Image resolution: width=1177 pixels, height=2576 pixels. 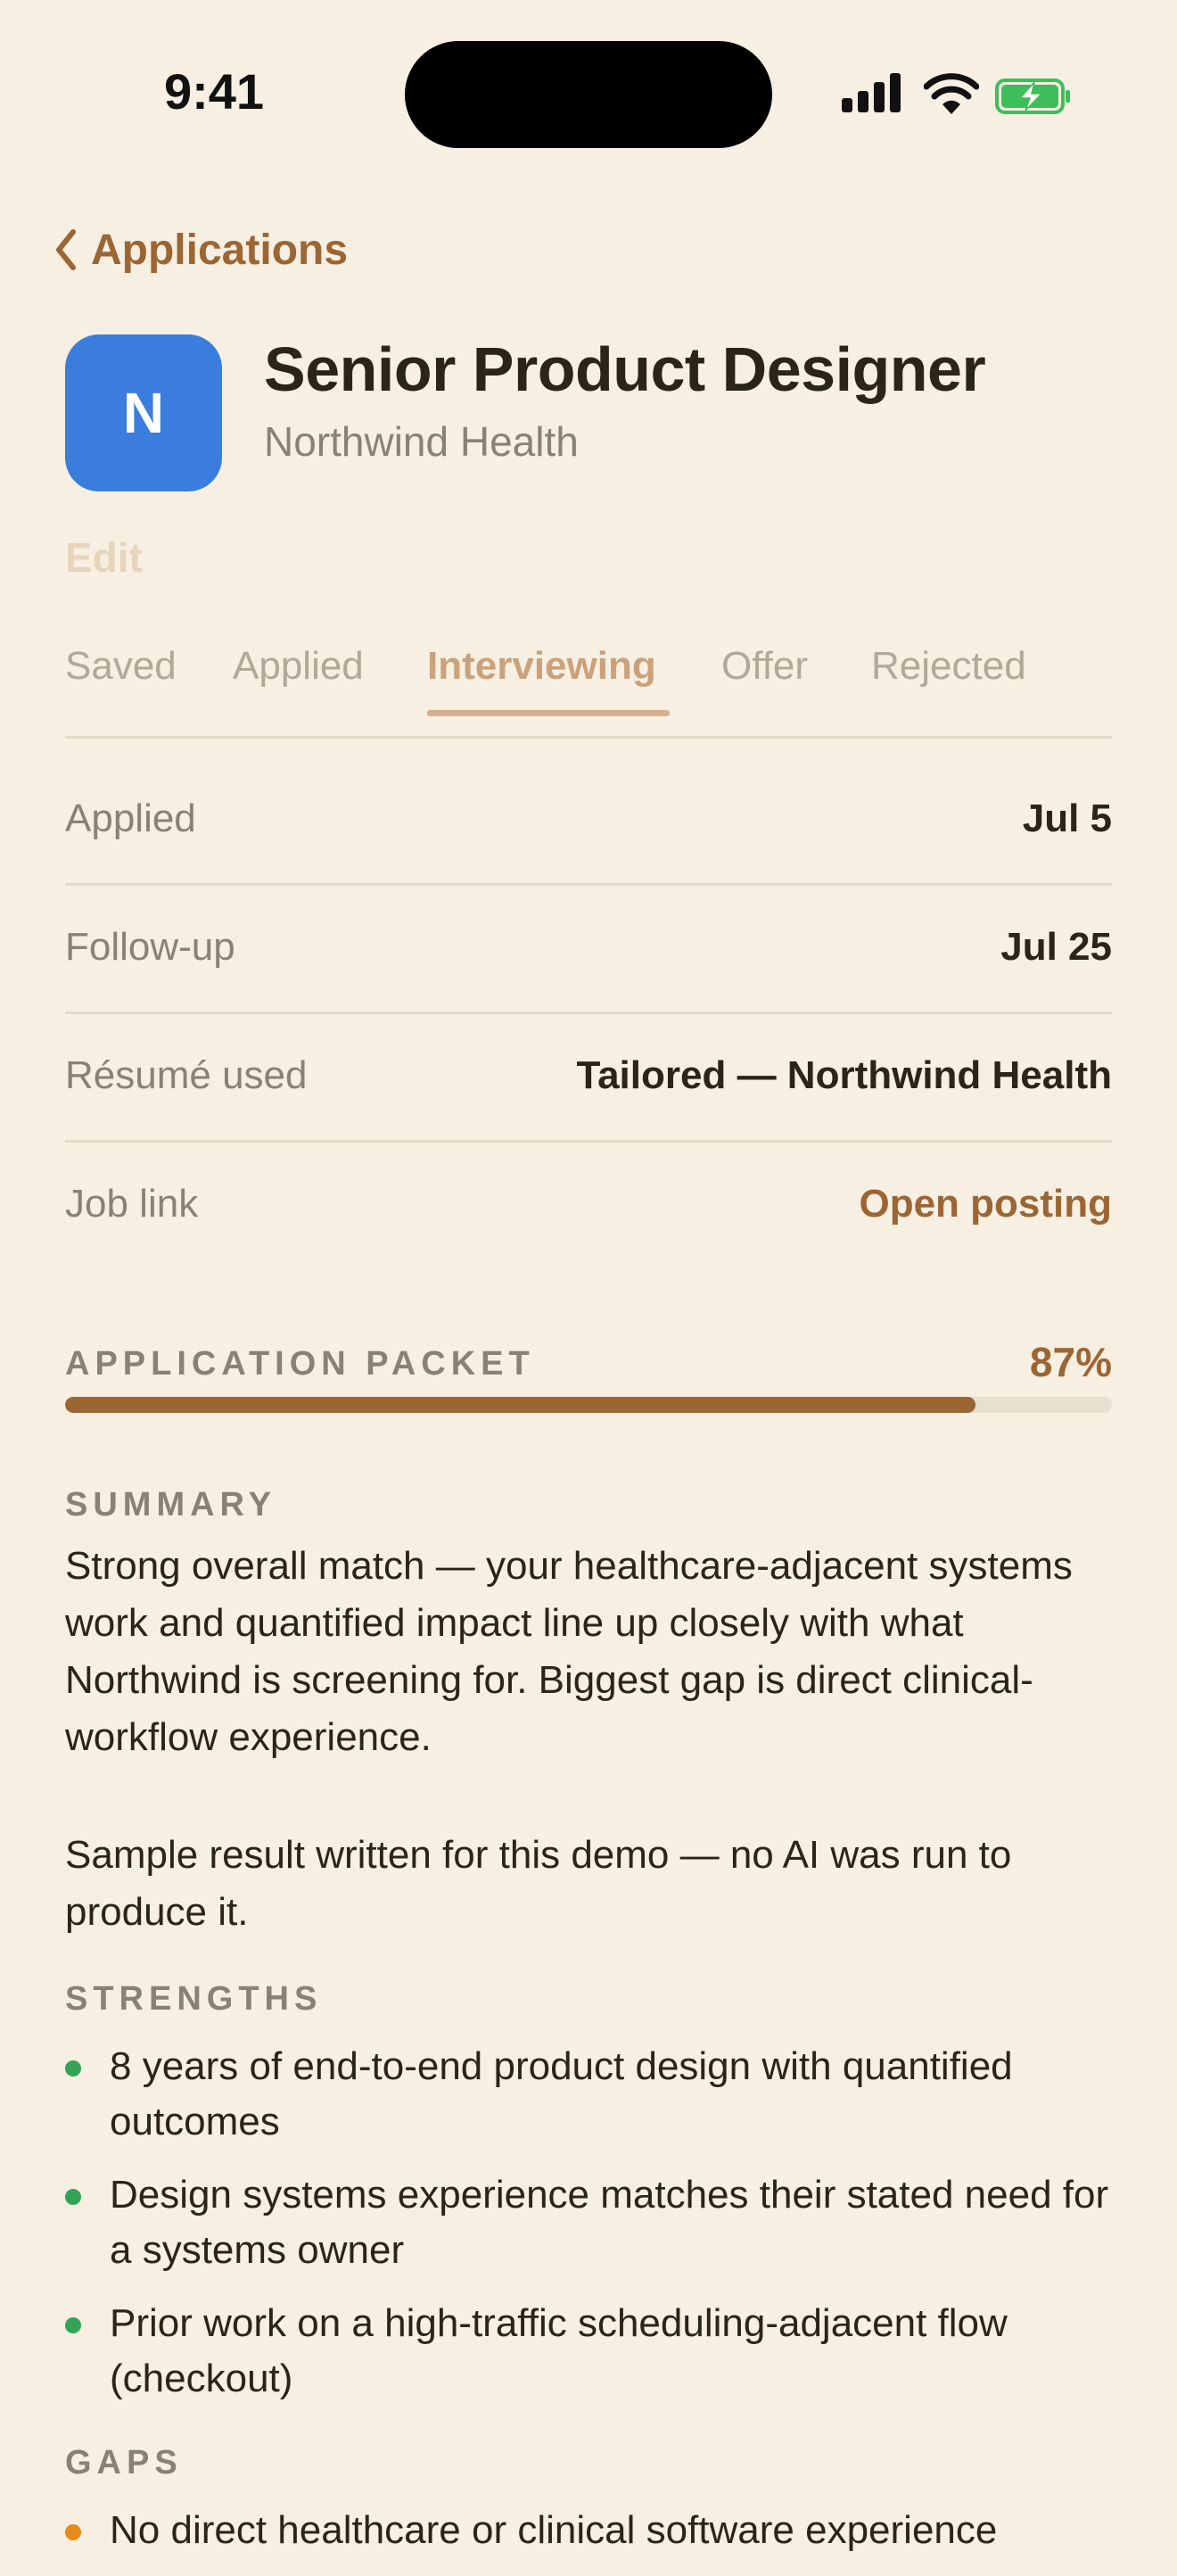 What do you see at coordinates (588, 819) in the screenshot?
I see `detail-row-applied: Applied Jul 5` at bounding box center [588, 819].